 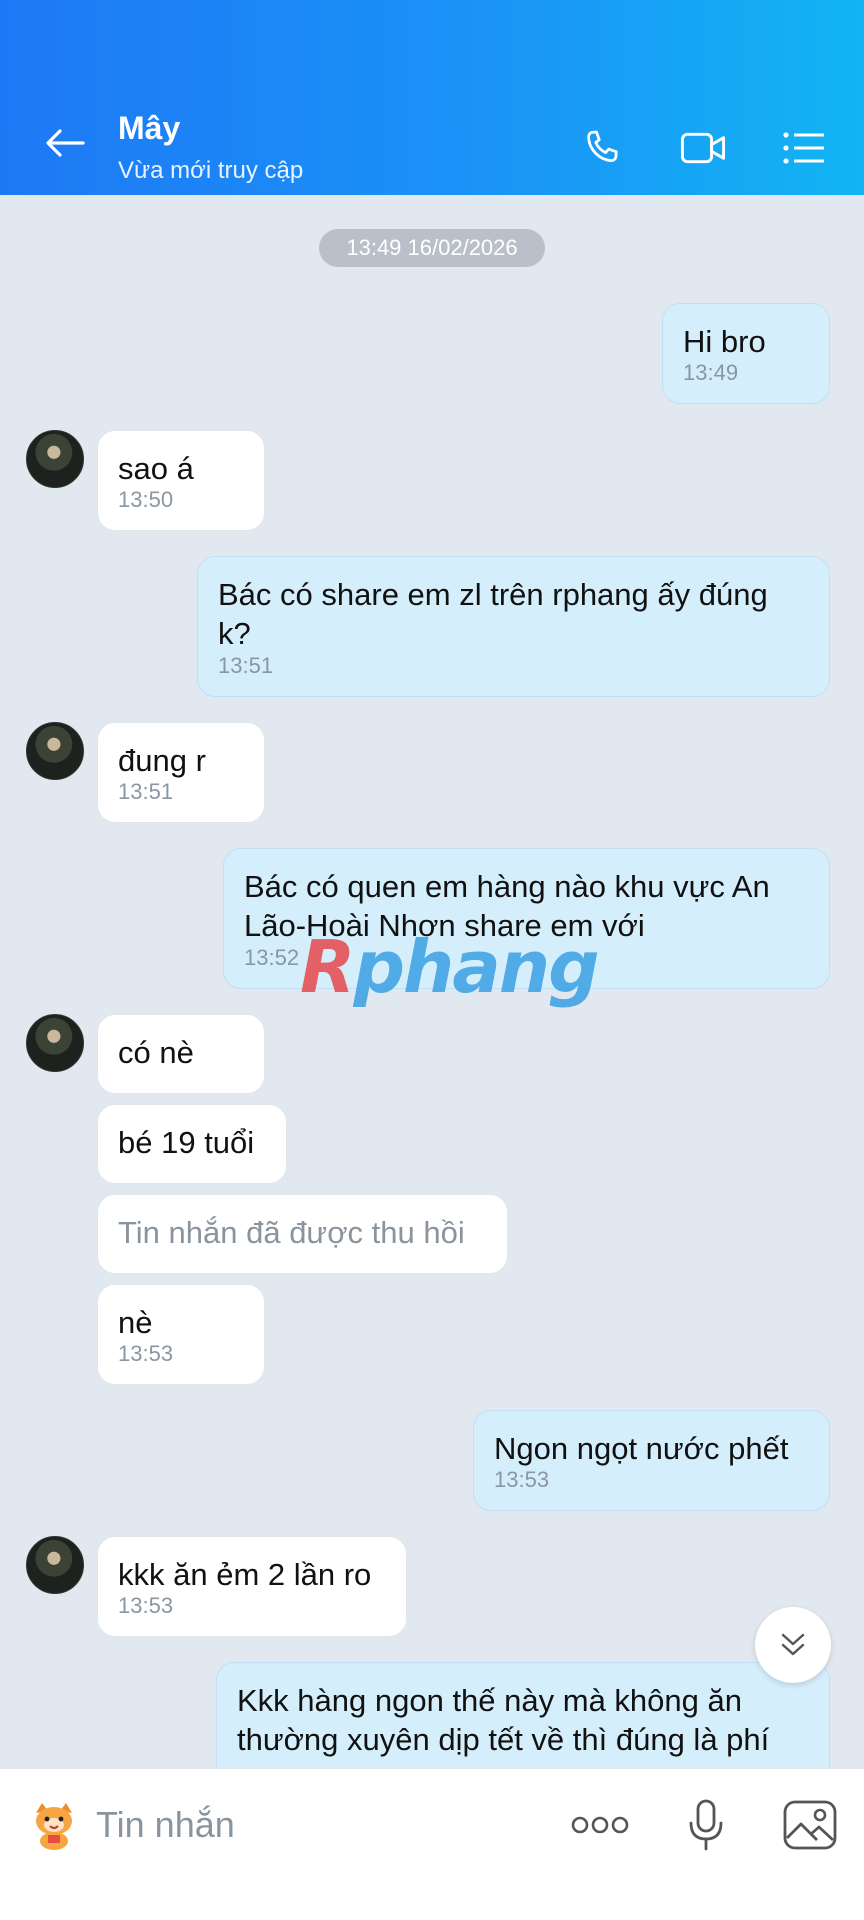 I want to click on message-bubble-received: nè 13:53, so click(x=181, y=1334).